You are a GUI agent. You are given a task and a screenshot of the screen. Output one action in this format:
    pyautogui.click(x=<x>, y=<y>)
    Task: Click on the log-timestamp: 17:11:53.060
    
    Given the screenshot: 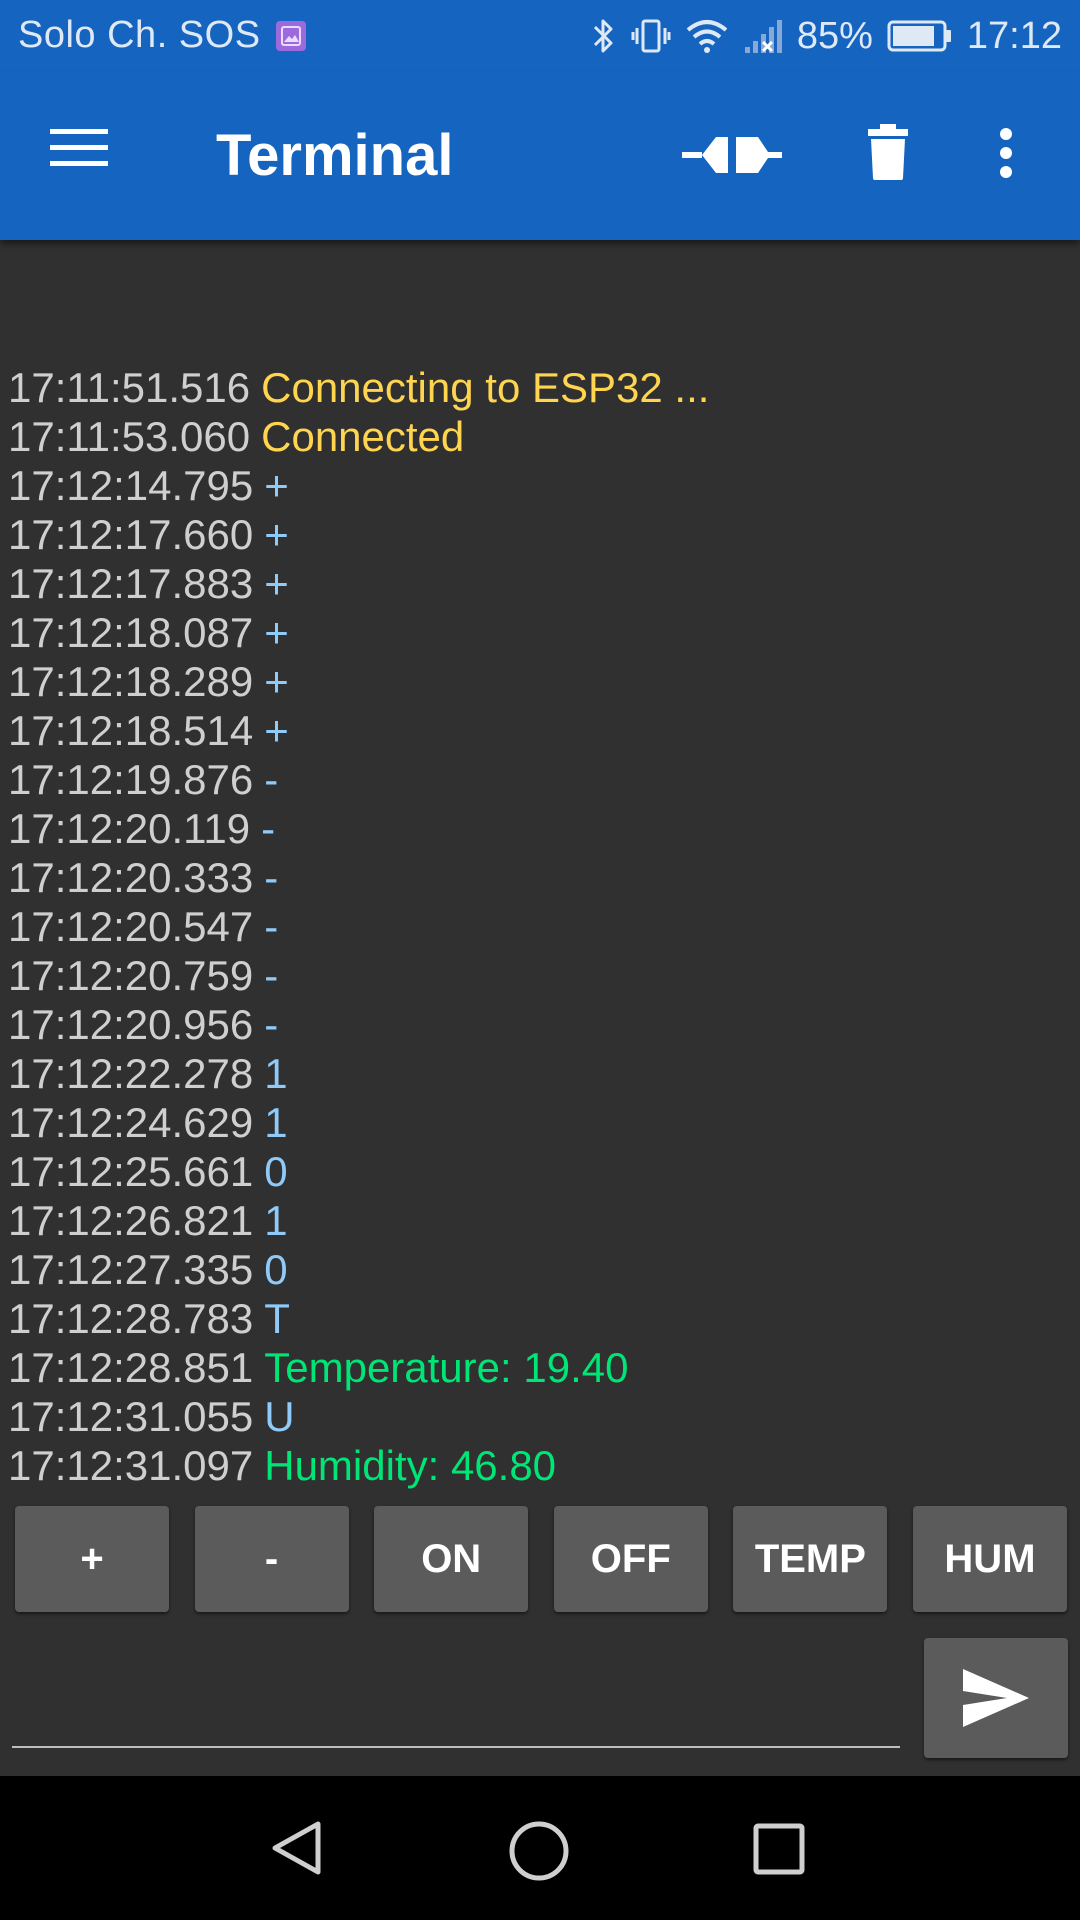 What is the action you would take?
    pyautogui.click(x=129, y=436)
    